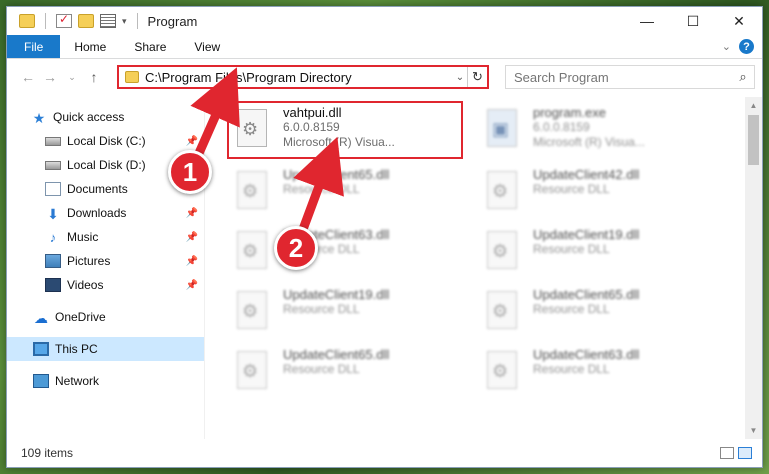 This screenshot has height=474, width=769. Describe the element at coordinates (89, 261) in the screenshot. I see `sidebar-item-label: Pictures` at that location.